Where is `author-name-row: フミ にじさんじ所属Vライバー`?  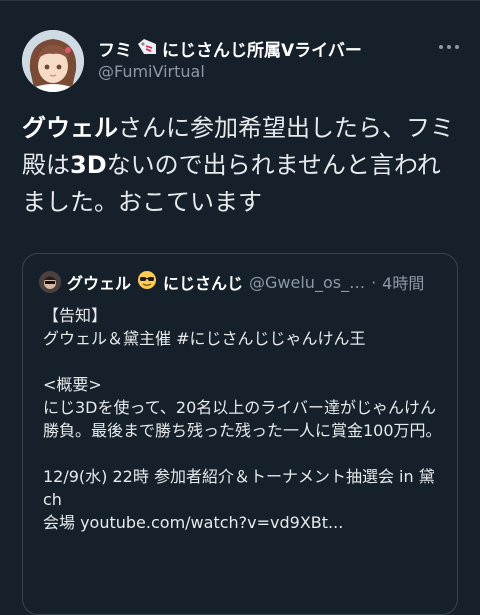
author-name-row: フミ にじさんじ所属Vライバー is located at coordinates (230, 48).